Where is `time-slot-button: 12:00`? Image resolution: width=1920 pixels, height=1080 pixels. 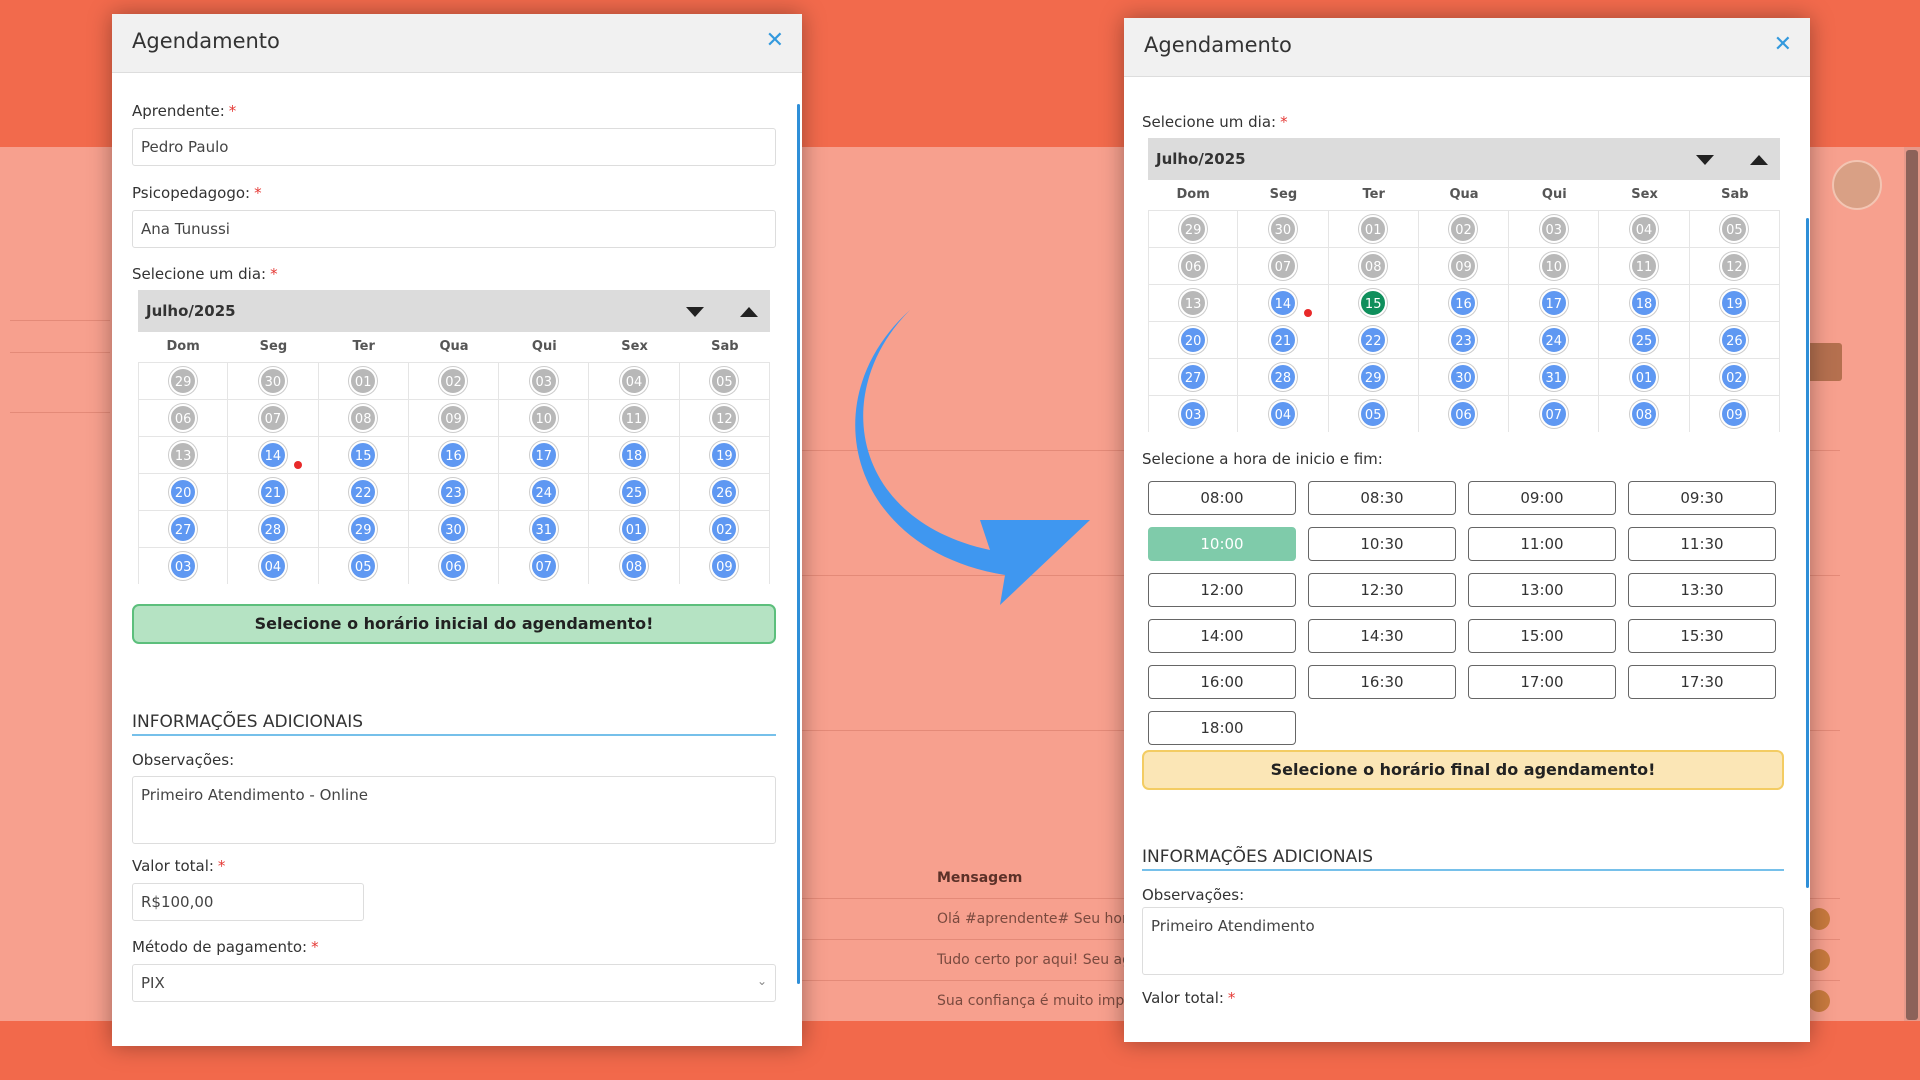
time-slot-button: 12:00 is located at coordinates (1222, 590).